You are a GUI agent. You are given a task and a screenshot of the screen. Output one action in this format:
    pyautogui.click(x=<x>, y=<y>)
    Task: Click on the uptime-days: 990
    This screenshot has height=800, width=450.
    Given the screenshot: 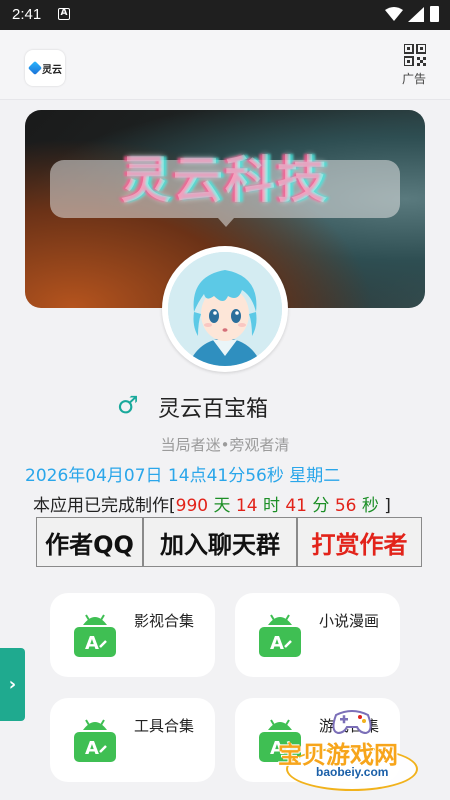 What is the action you would take?
    pyautogui.click(x=192, y=506)
    